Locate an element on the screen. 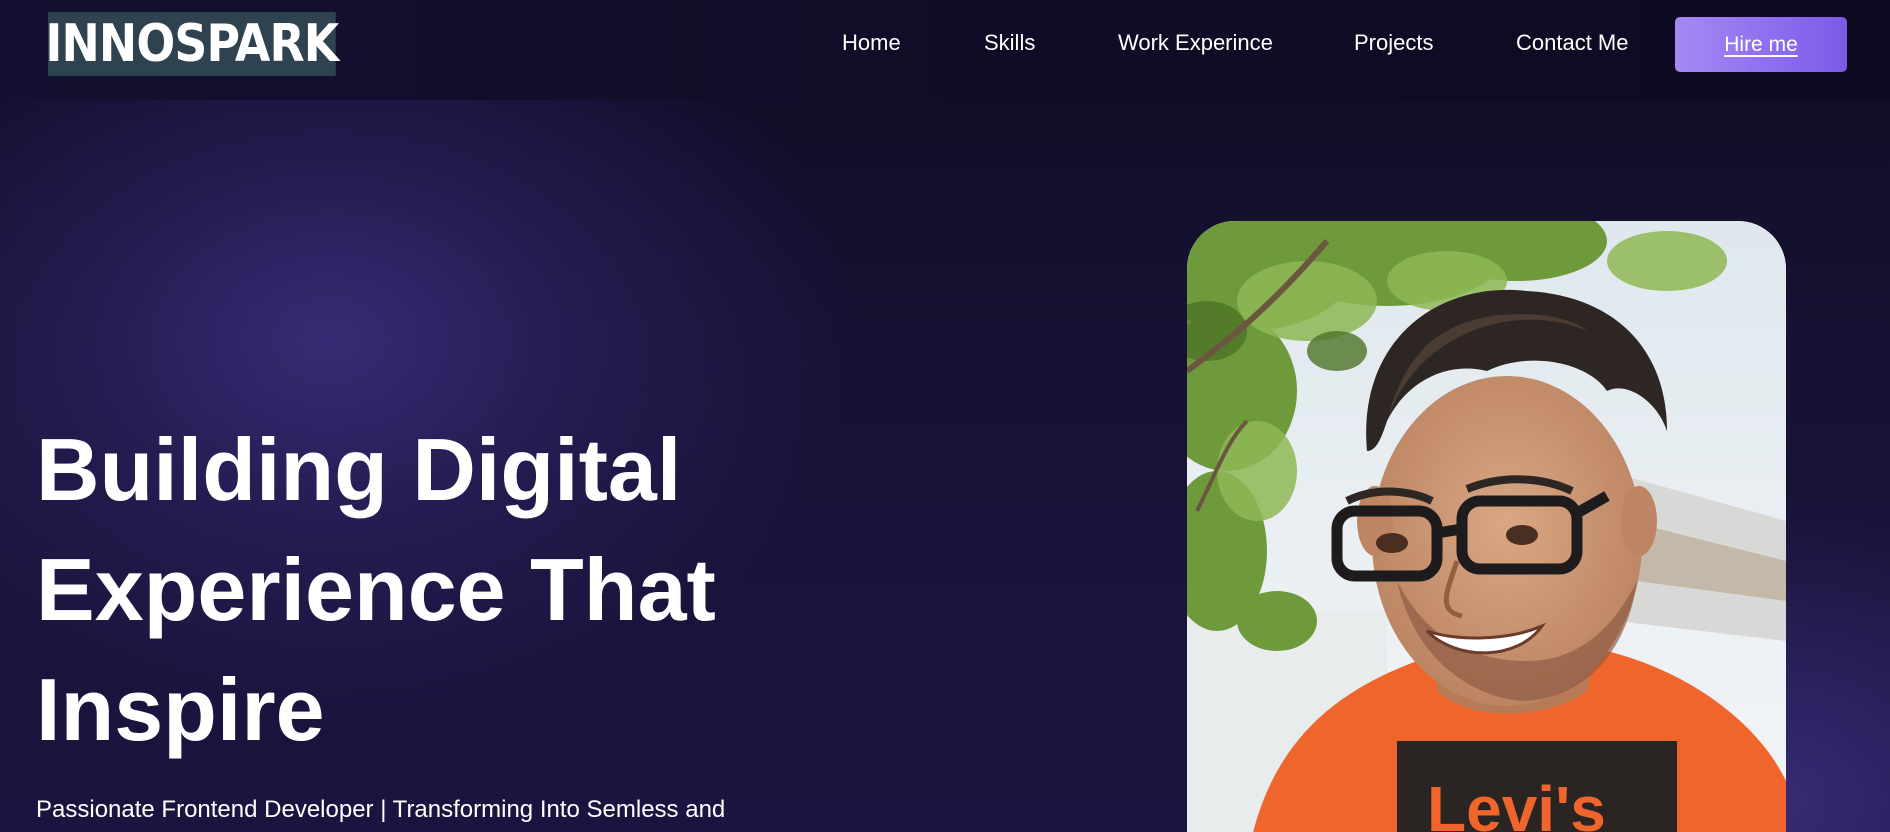 The width and height of the screenshot is (1890, 832). nav-link-skills: Skills is located at coordinates (1009, 43).